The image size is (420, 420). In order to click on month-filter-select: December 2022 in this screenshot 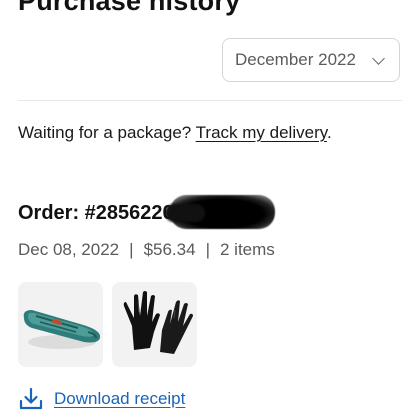, I will do `click(311, 60)`.